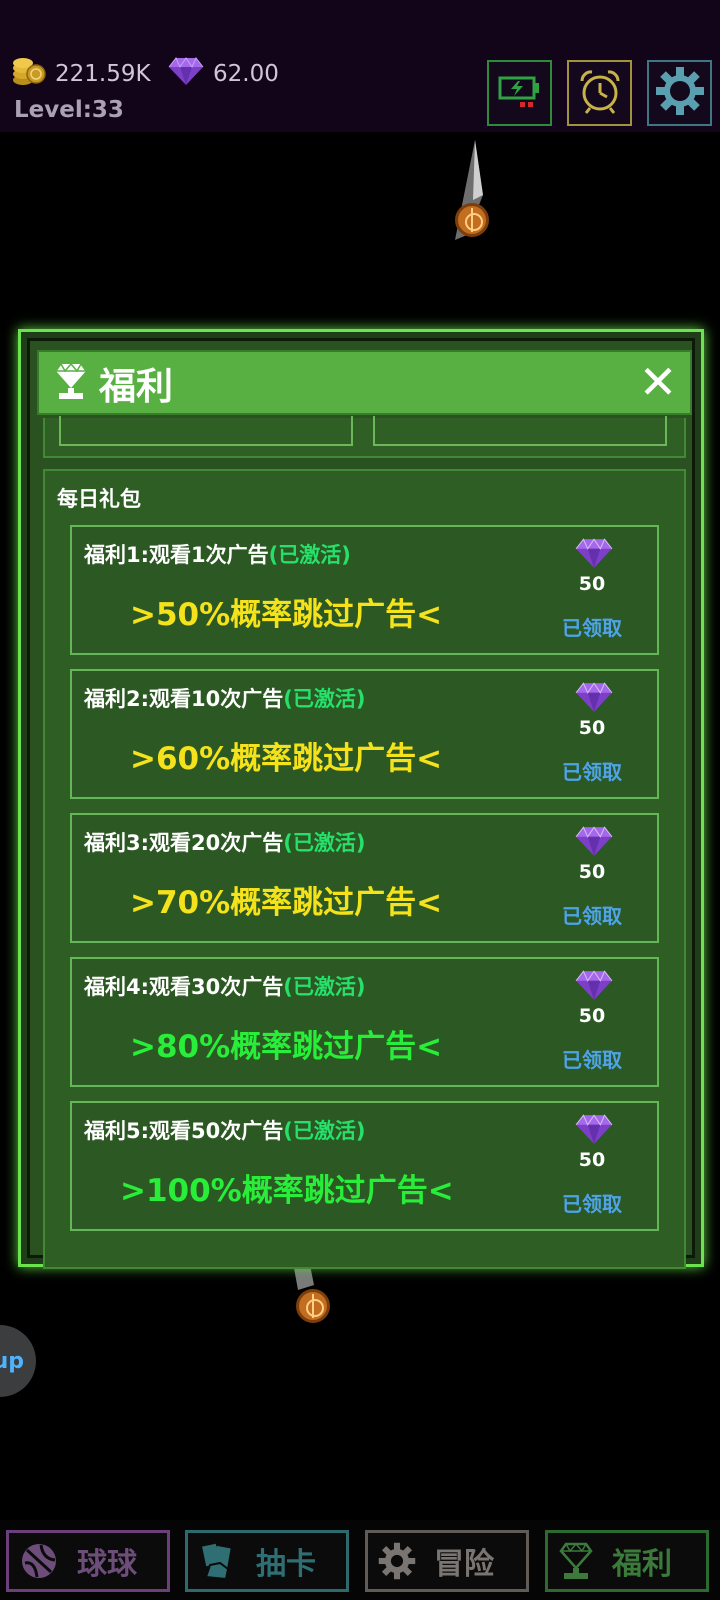  I want to click on bottom-nav: 球球 抽卡 冒险 福利, so click(360, 1560).